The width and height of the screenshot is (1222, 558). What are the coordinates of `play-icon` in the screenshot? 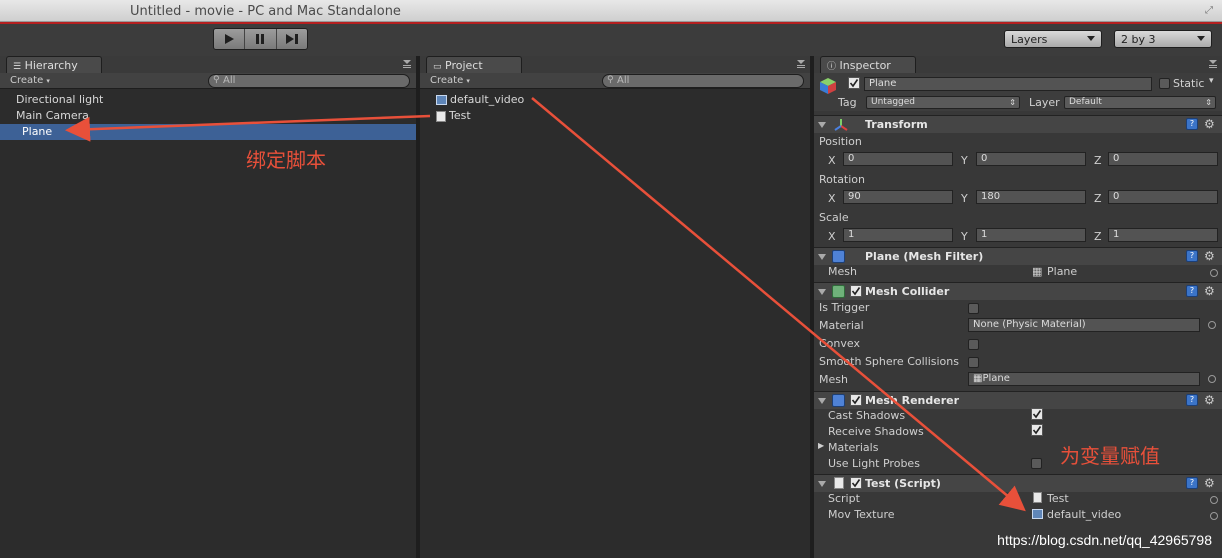 It's located at (230, 39).